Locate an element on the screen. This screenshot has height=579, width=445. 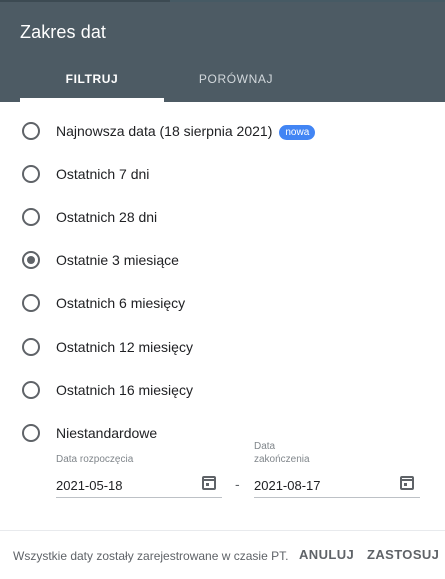
option-last-16-months: Ostatnich 16 miesięcy is located at coordinates (220, 390).